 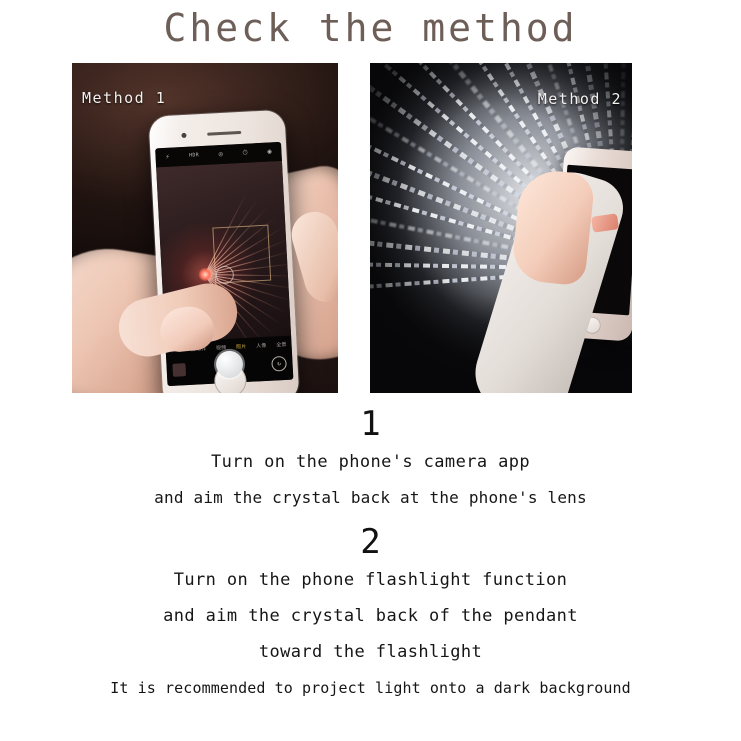 I want to click on earpiece-speaker, so click(x=224, y=133).